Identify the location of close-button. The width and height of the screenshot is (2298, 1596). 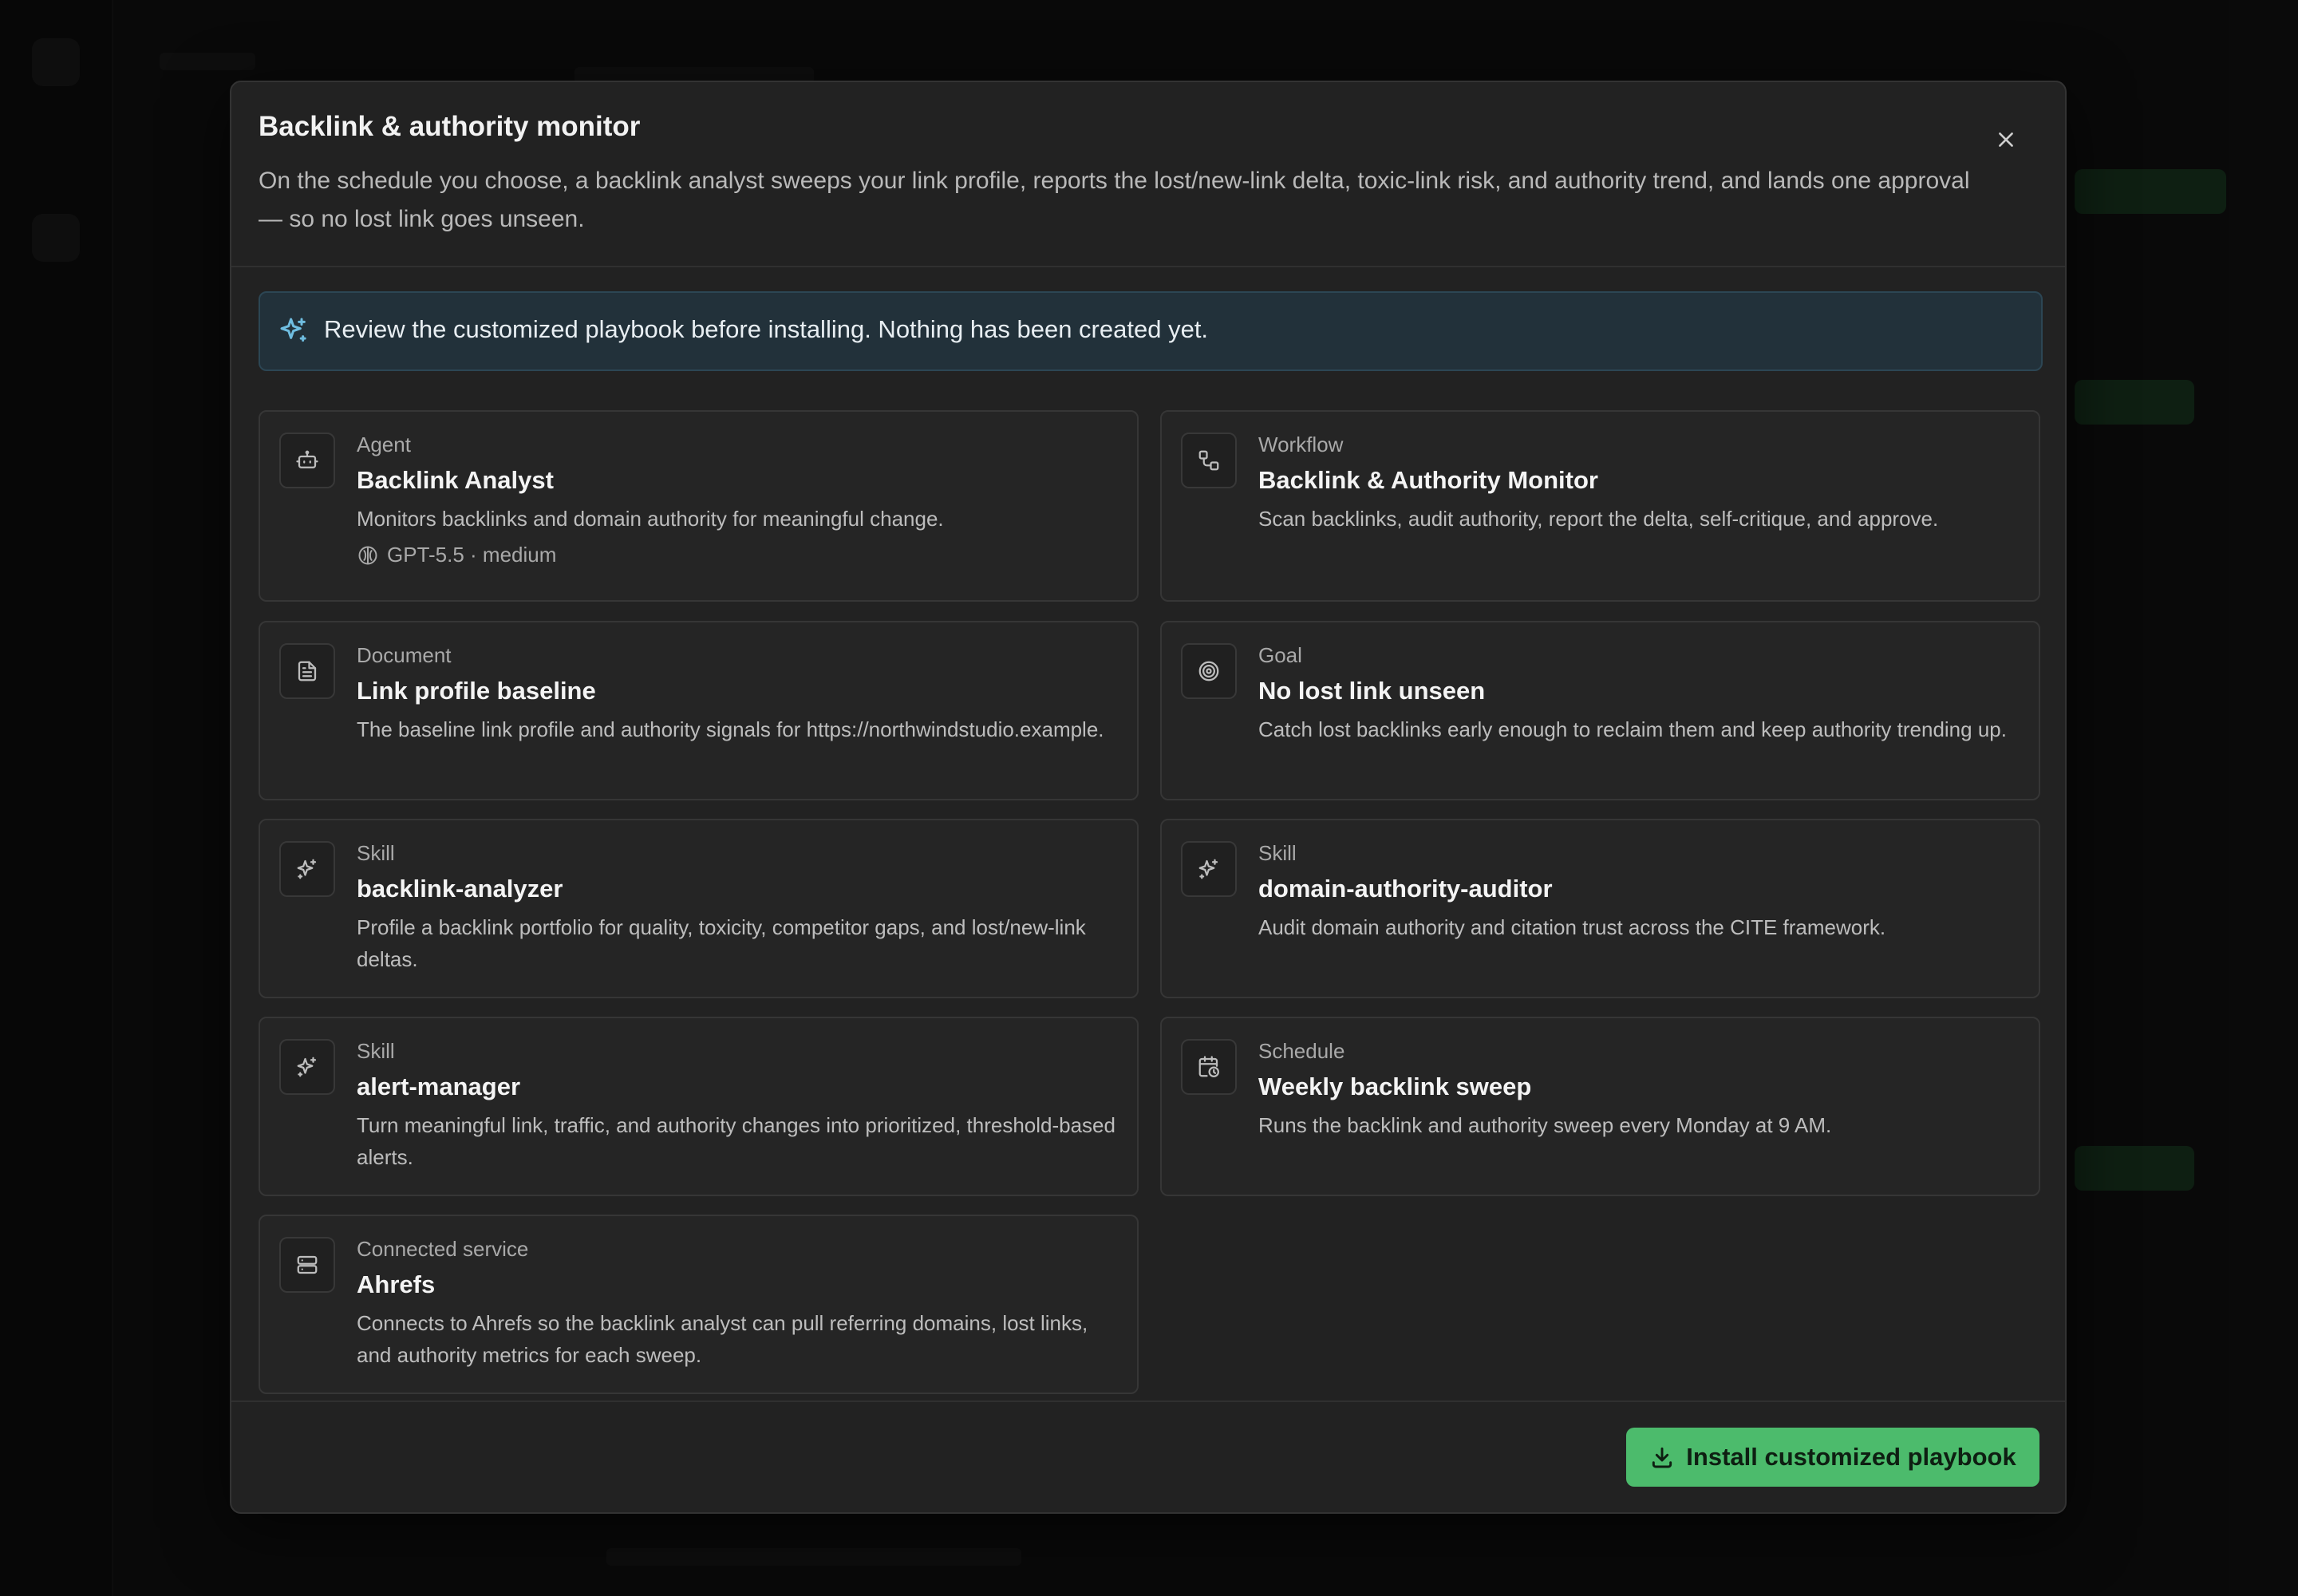
(2006, 139).